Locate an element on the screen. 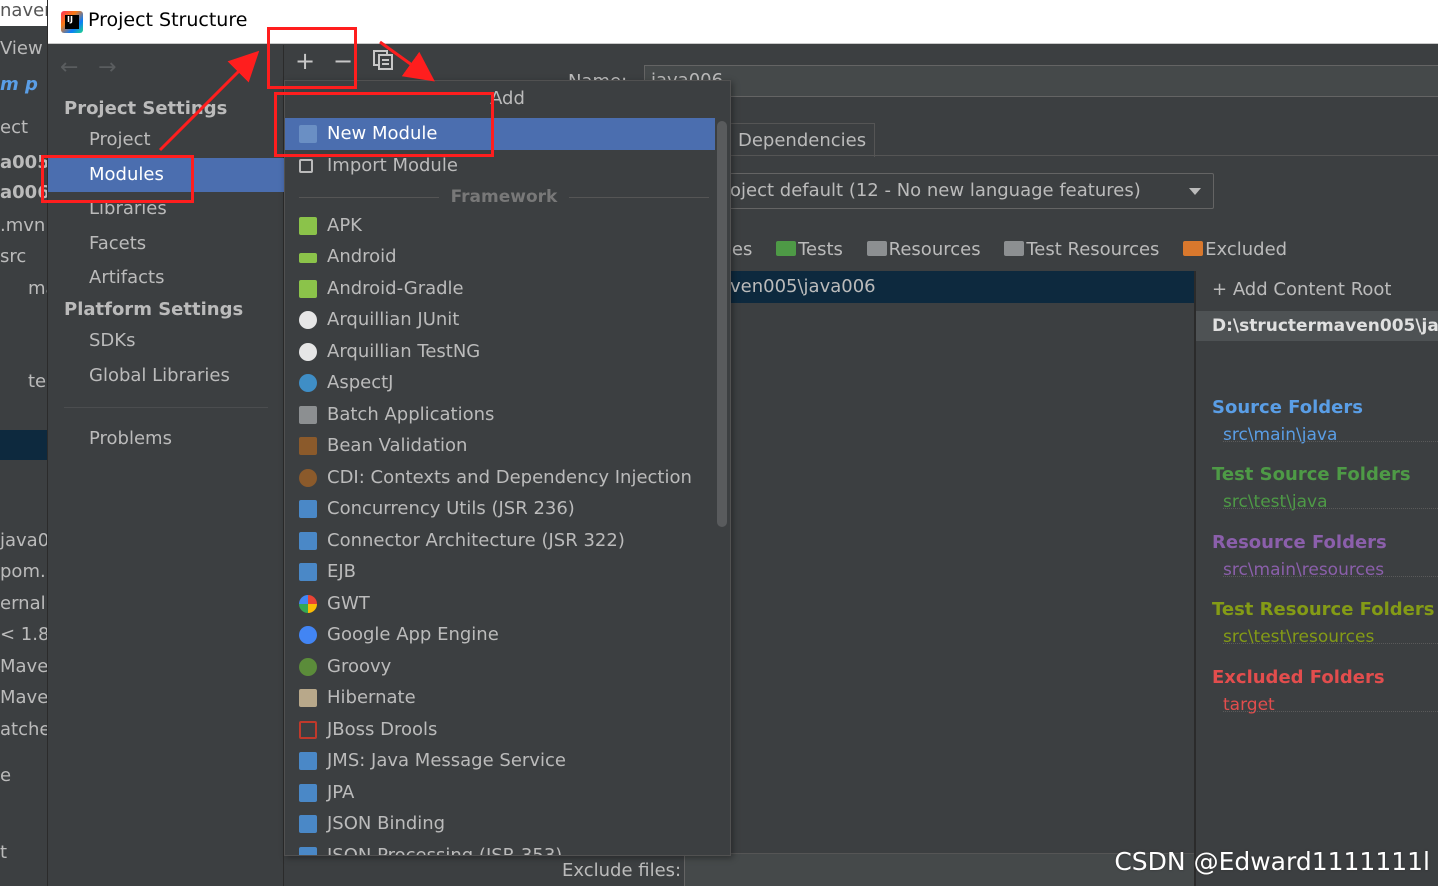 Image resolution: width=1438 pixels, height=886 pixels. watermark: CSDN @Edward1111111l is located at coordinates (1272, 861).